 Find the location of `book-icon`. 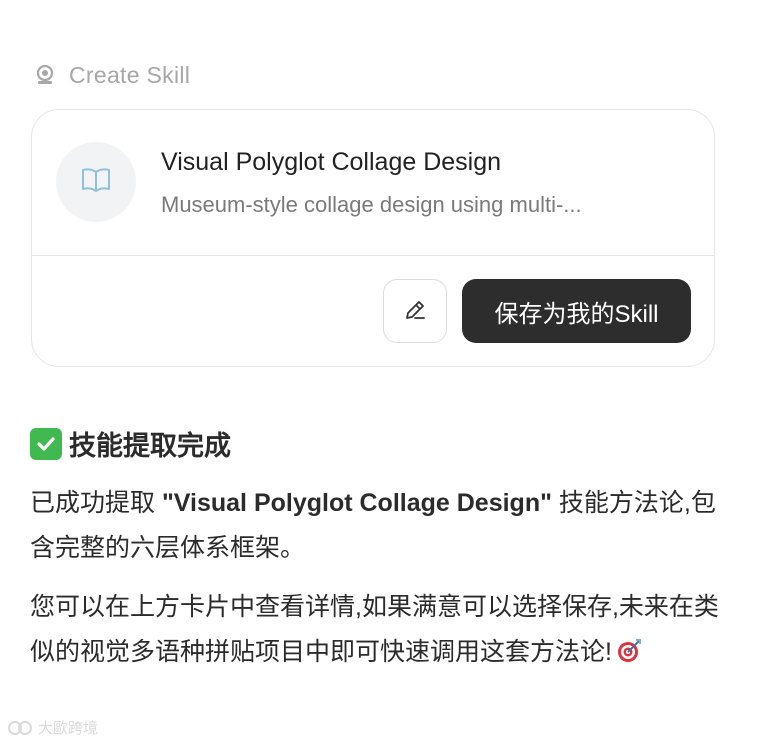

book-icon is located at coordinates (96, 182).